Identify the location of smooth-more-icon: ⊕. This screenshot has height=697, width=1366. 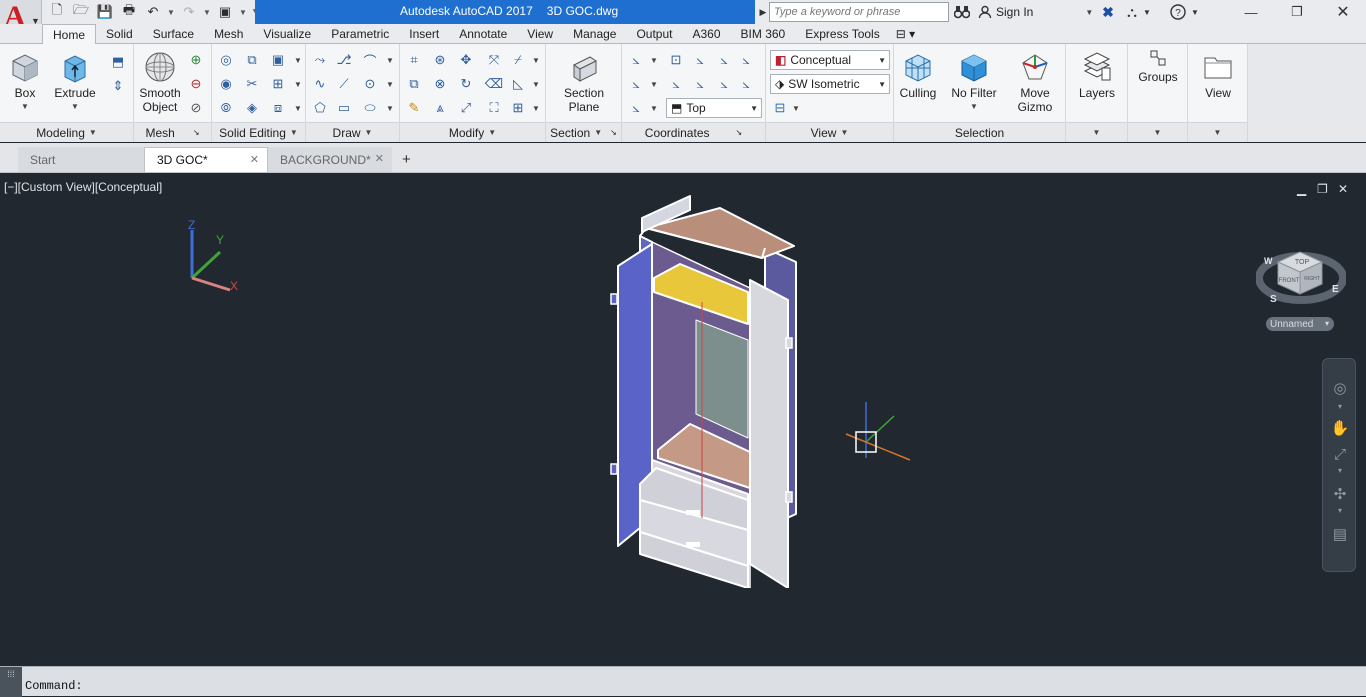
(196, 60).